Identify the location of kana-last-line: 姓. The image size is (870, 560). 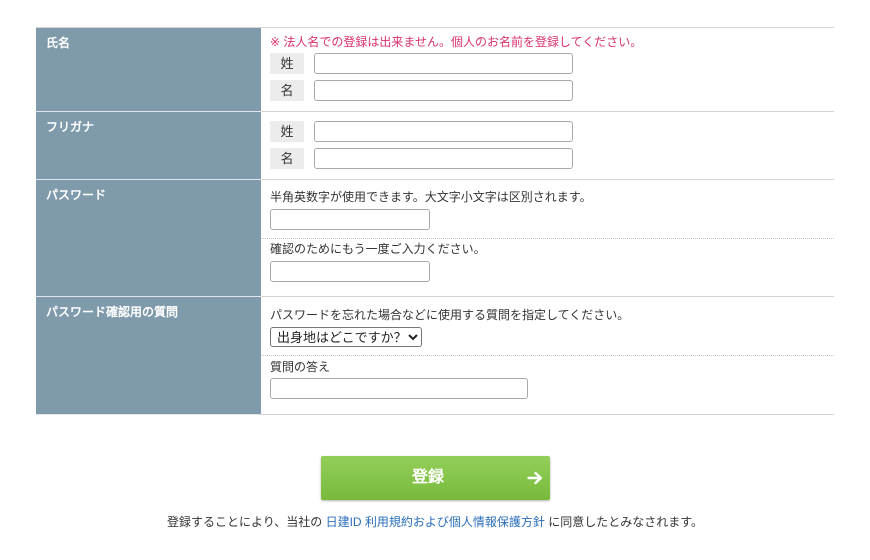
(552, 131).